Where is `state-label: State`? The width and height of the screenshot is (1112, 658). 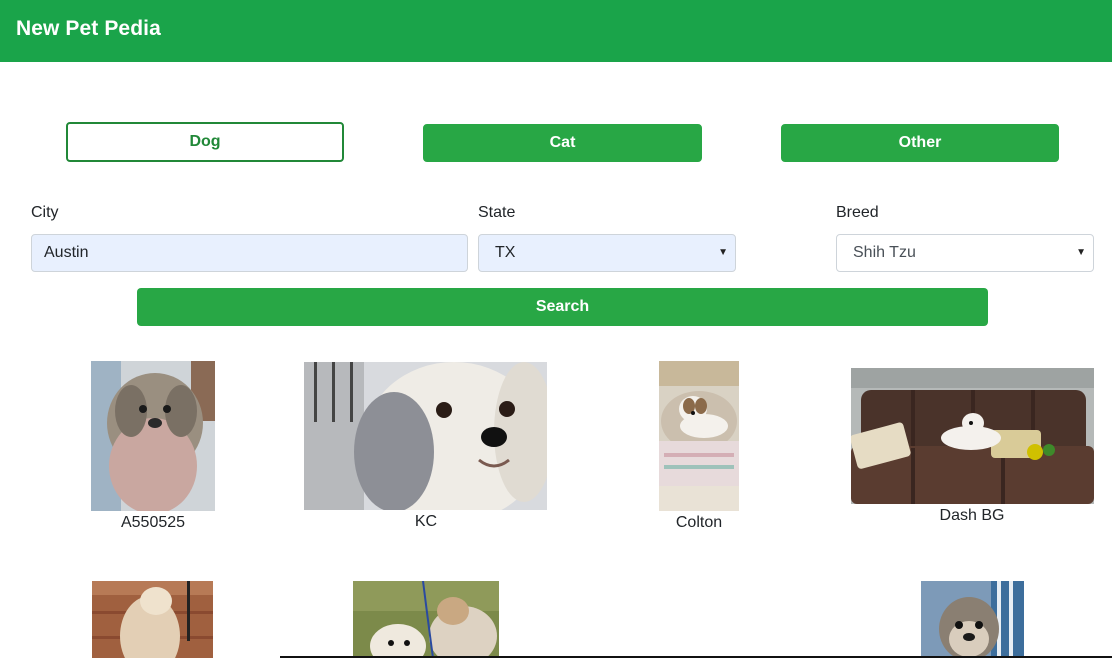
state-label: State is located at coordinates (497, 212).